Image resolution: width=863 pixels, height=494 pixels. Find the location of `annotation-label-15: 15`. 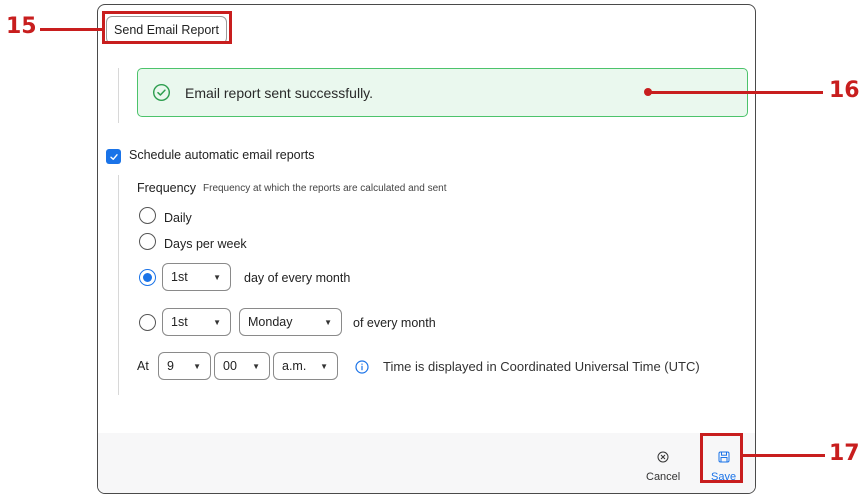

annotation-label-15: 15 is located at coordinates (21, 26).